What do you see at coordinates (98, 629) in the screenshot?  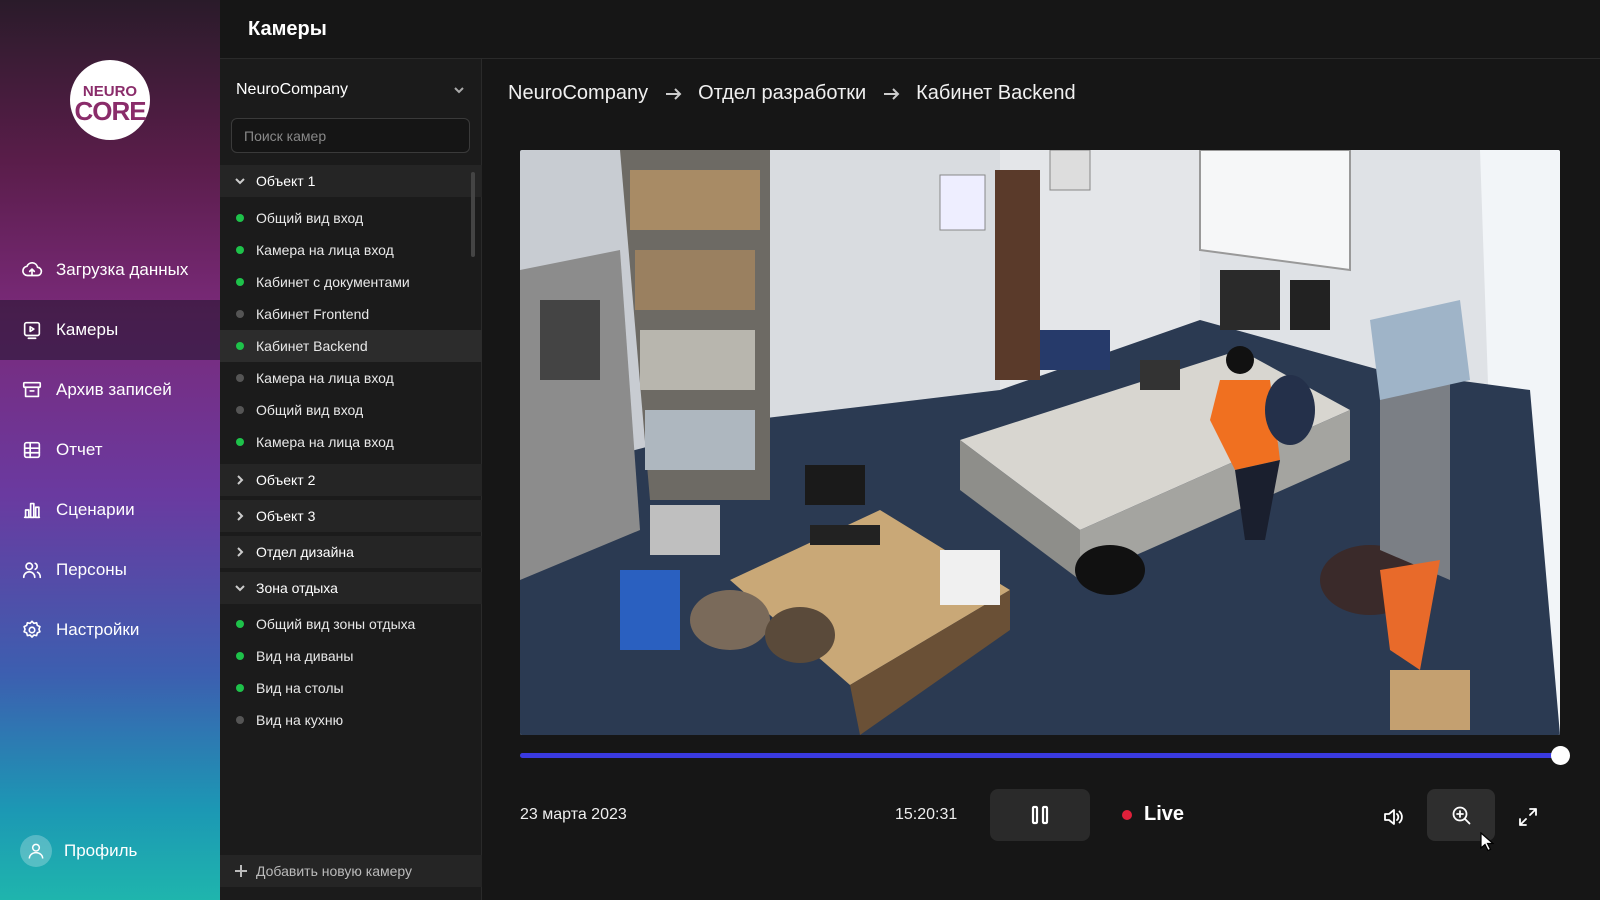 I see `sidebar-item-label: Настройки` at bounding box center [98, 629].